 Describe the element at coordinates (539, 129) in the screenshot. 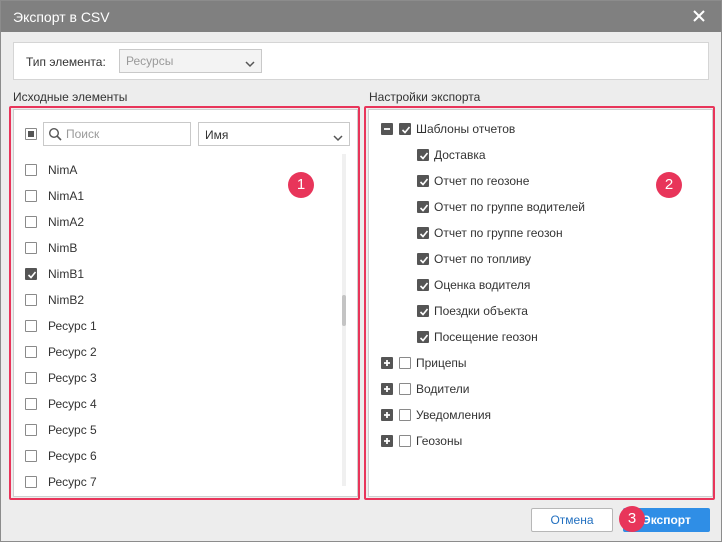

I see `tree-group-item: Шаблоны отчетов` at that location.